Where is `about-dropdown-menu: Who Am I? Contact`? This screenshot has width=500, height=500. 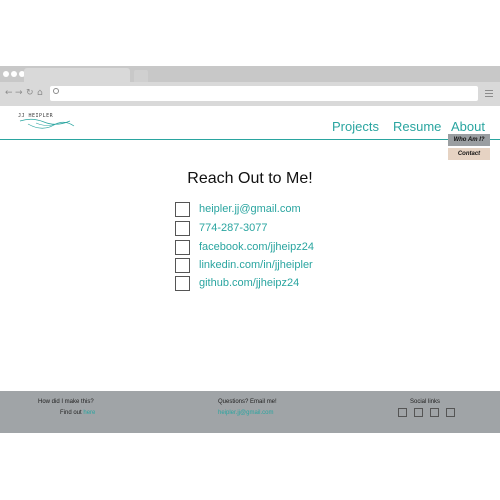 about-dropdown-menu: Who Am I? Contact is located at coordinates (469, 147).